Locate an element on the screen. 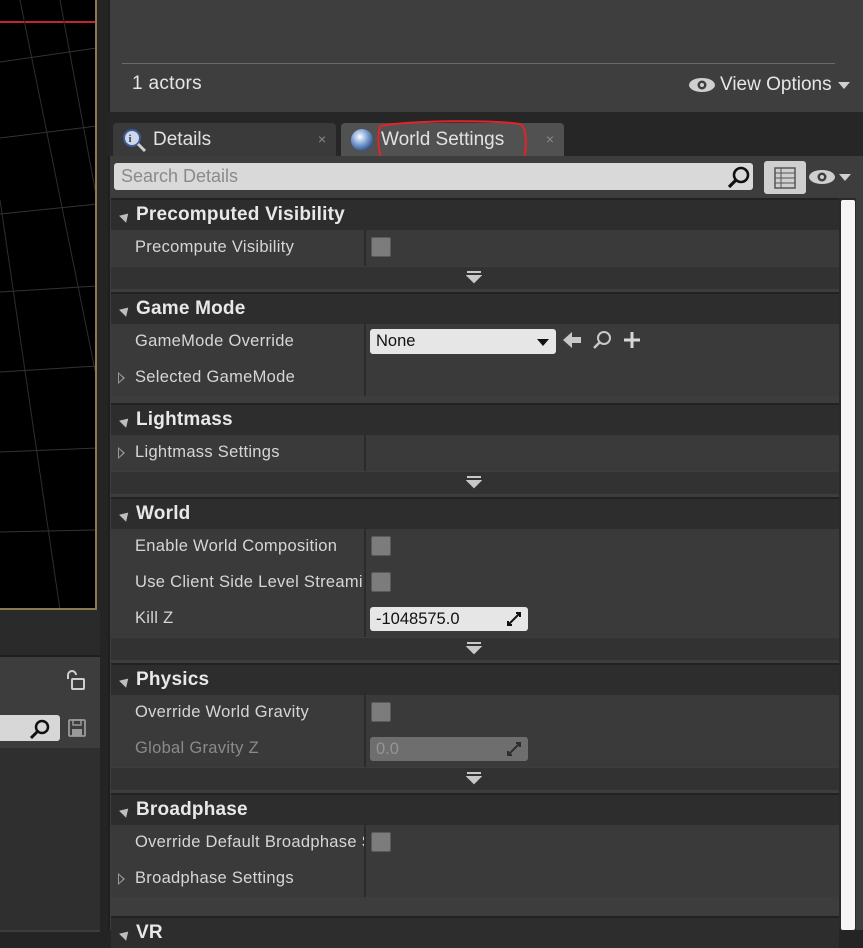  property-row: Lightmass Settings is located at coordinates (475, 453).